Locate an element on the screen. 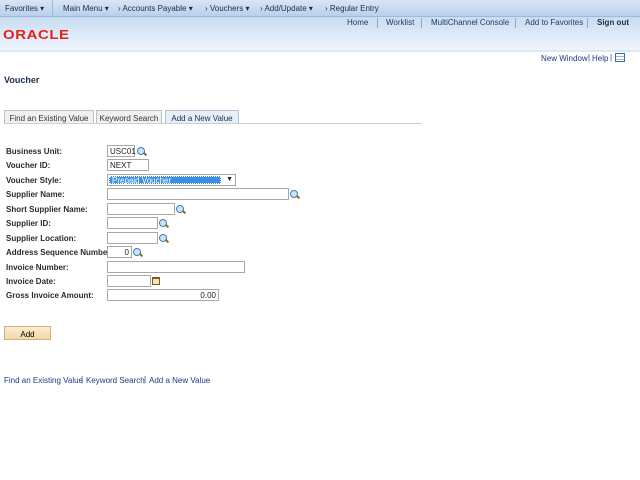  oracle-logo: ORACLE is located at coordinates (36, 34).